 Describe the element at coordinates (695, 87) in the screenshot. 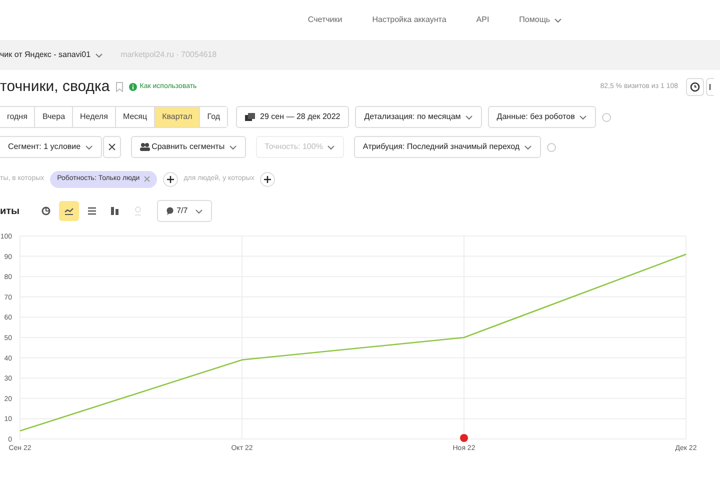

I see `clock-icon` at that location.